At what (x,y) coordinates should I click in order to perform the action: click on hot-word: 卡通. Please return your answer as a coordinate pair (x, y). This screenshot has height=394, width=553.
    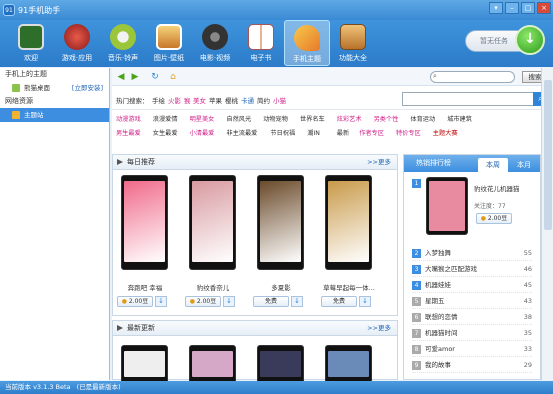
    Looking at the image, I should click on (247, 100).